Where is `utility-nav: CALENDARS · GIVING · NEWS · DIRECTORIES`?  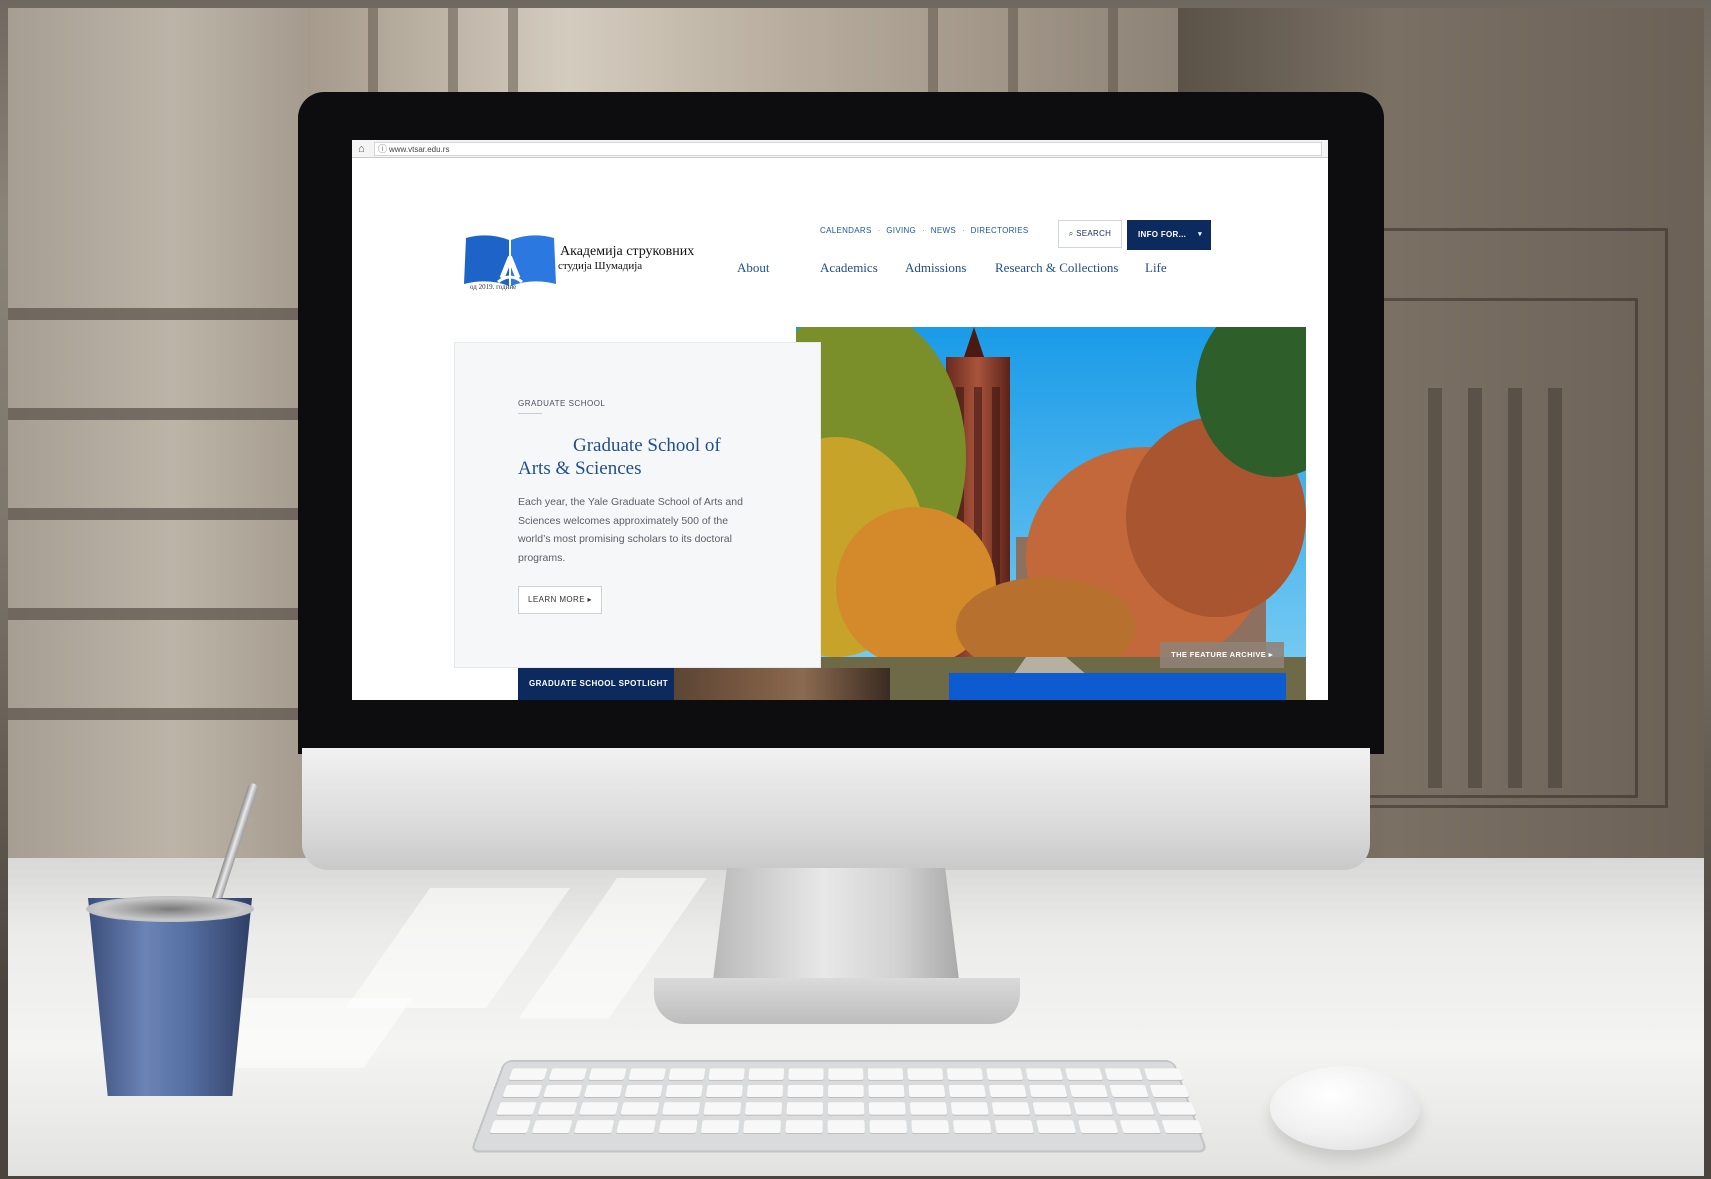 utility-nav: CALENDARS · GIVING · NEWS · DIRECTORIES is located at coordinates (924, 230).